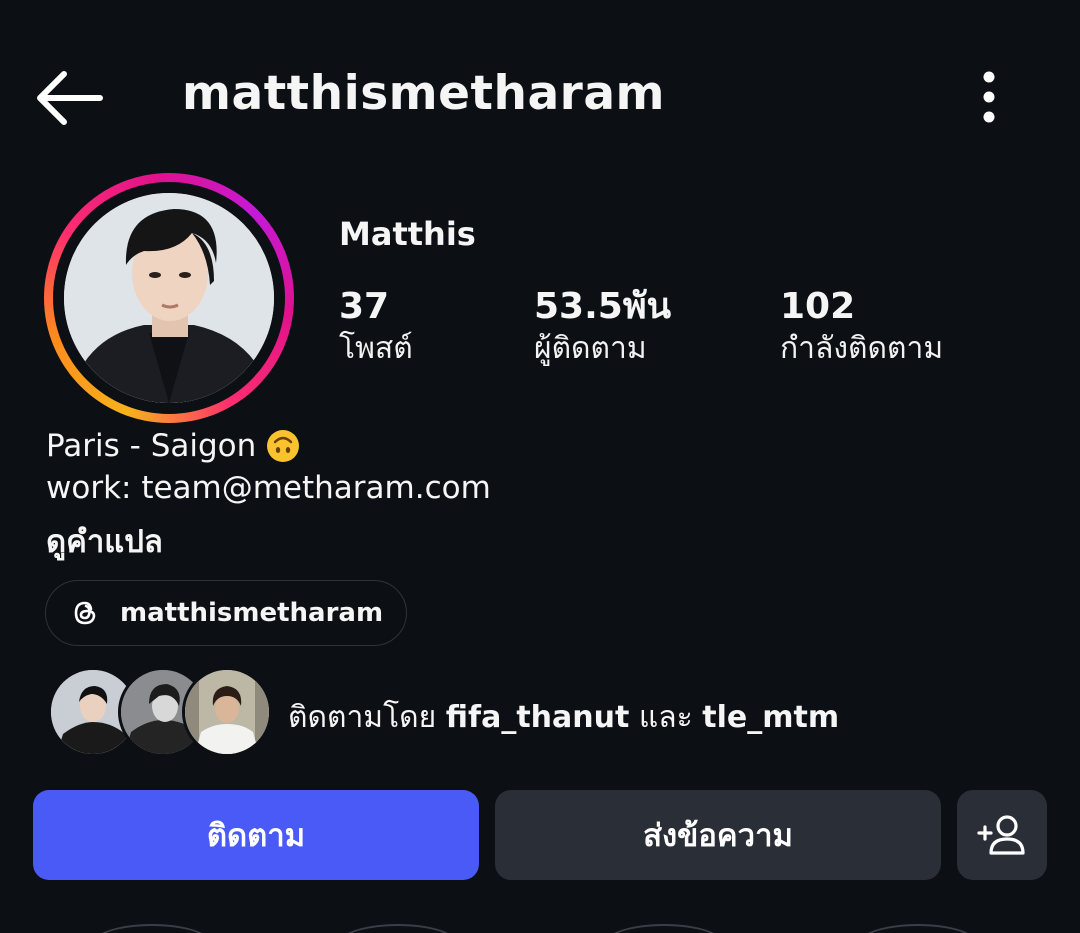 The width and height of the screenshot is (1080, 933). Describe the element at coordinates (540, 928) in the screenshot. I see `story-highlights-row` at that location.